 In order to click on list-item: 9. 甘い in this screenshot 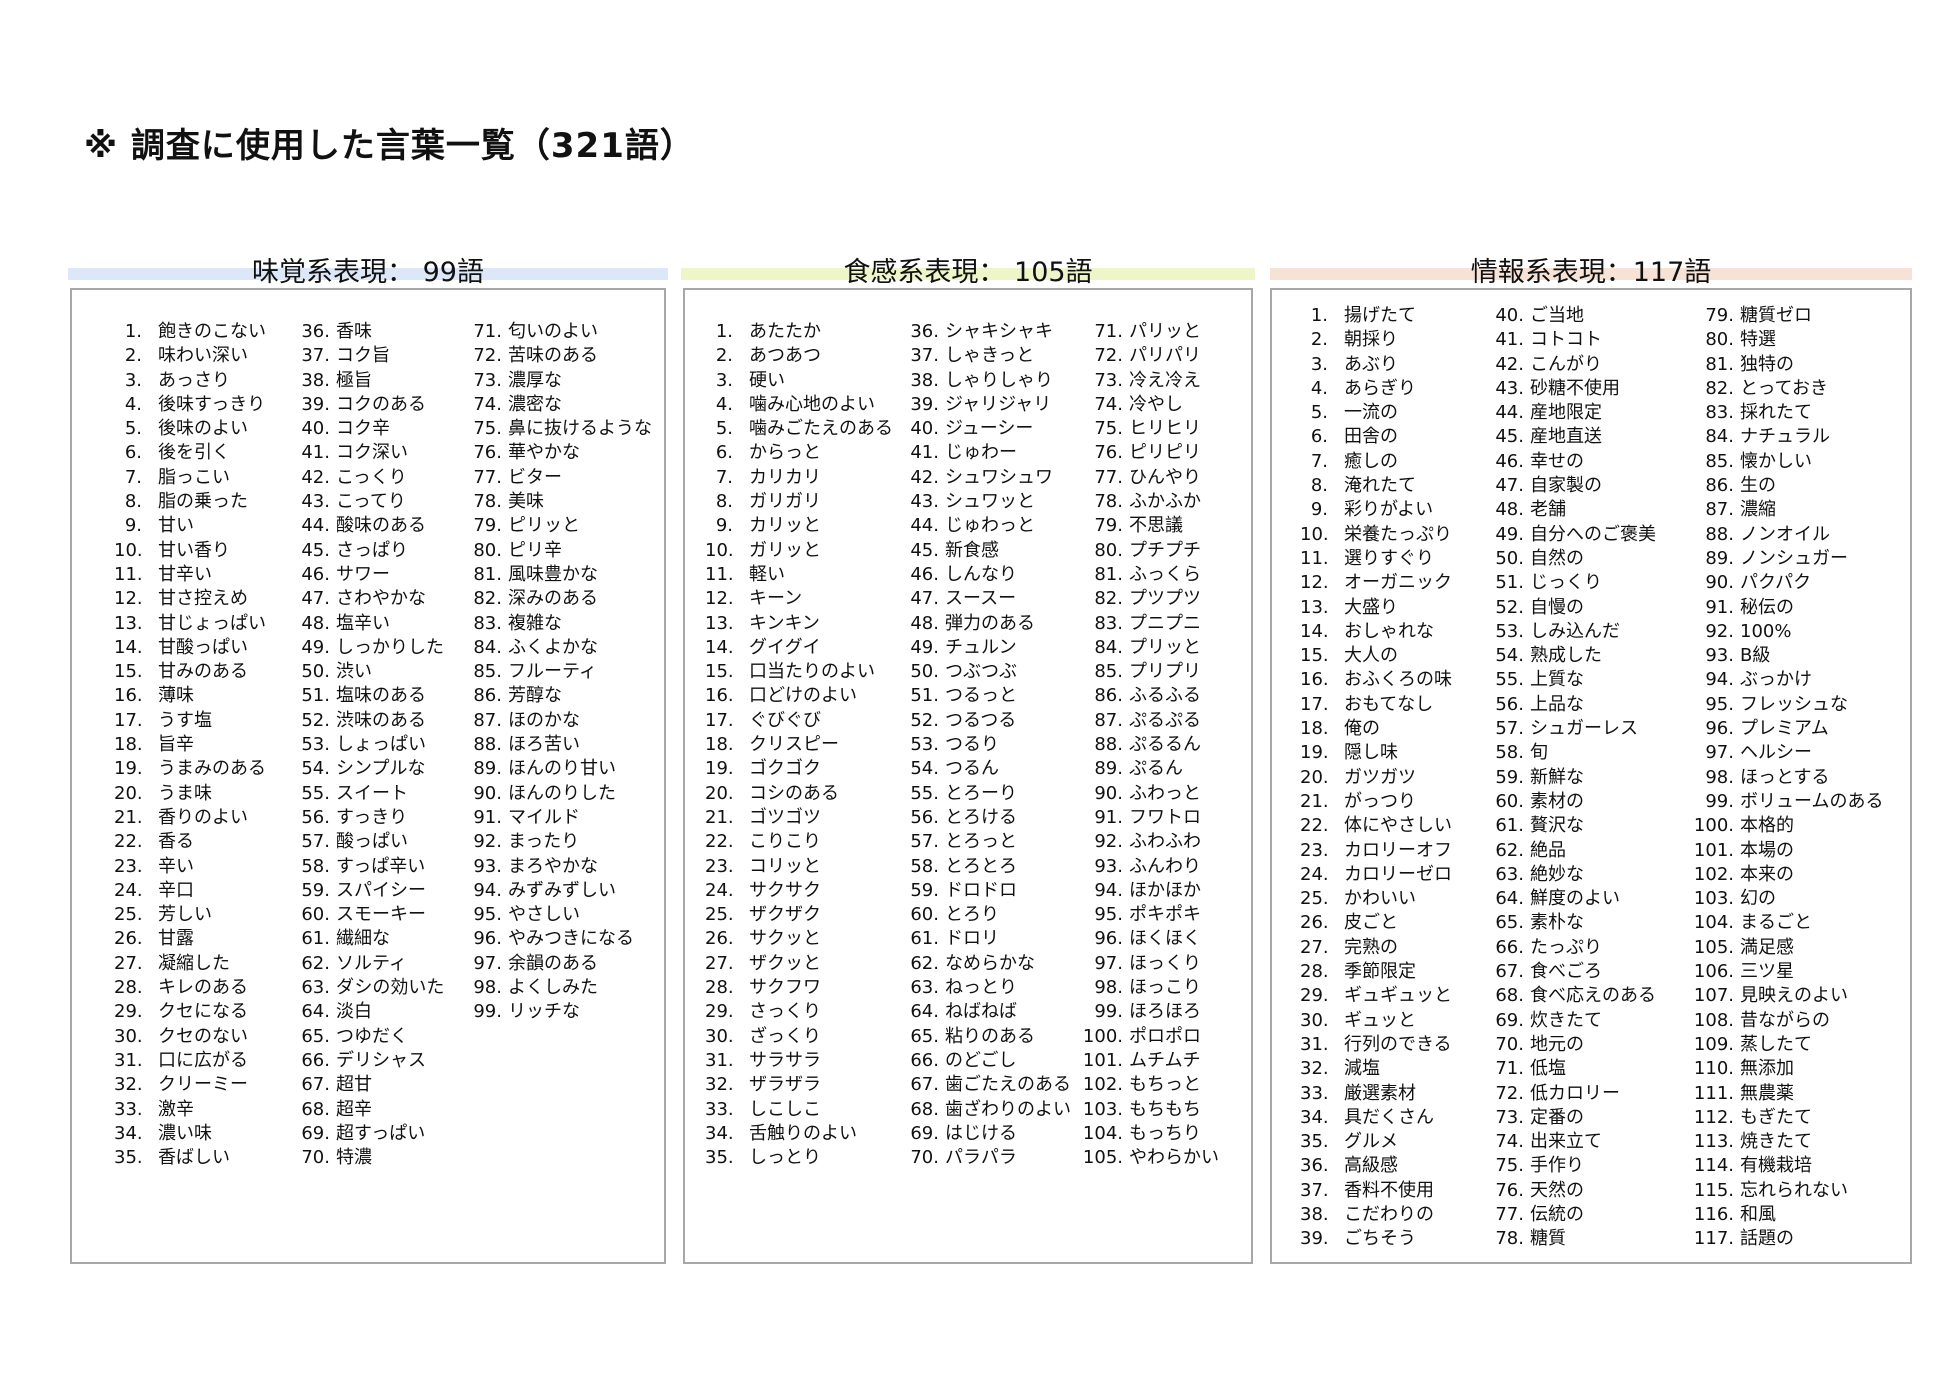, I will do `click(190, 526)`.